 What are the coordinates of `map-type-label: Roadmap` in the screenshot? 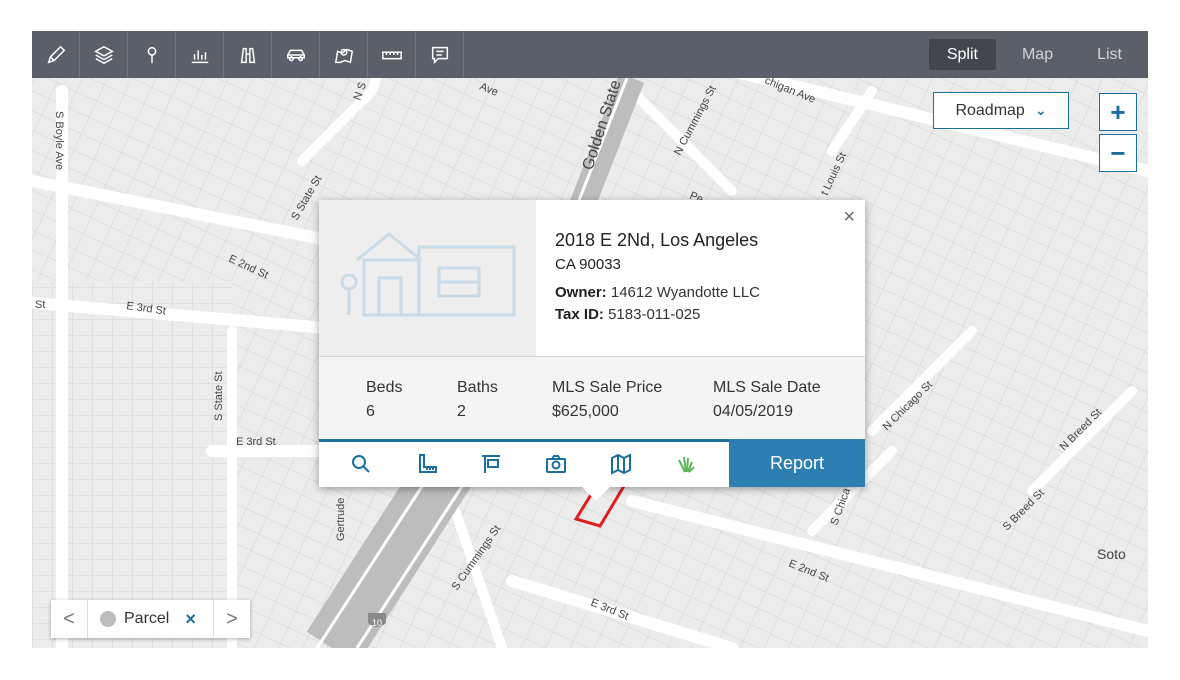 It's located at (990, 110).